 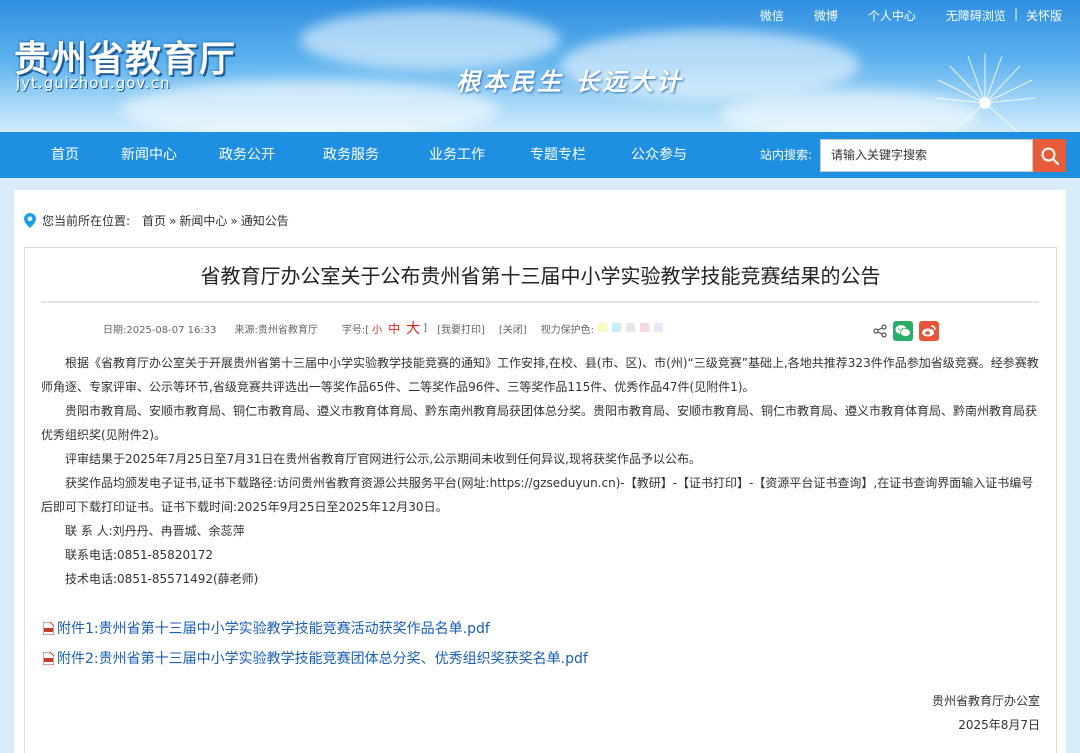 What do you see at coordinates (425, 328) in the screenshot?
I see `font-size-close-bracket: ]` at bounding box center [425, 328].